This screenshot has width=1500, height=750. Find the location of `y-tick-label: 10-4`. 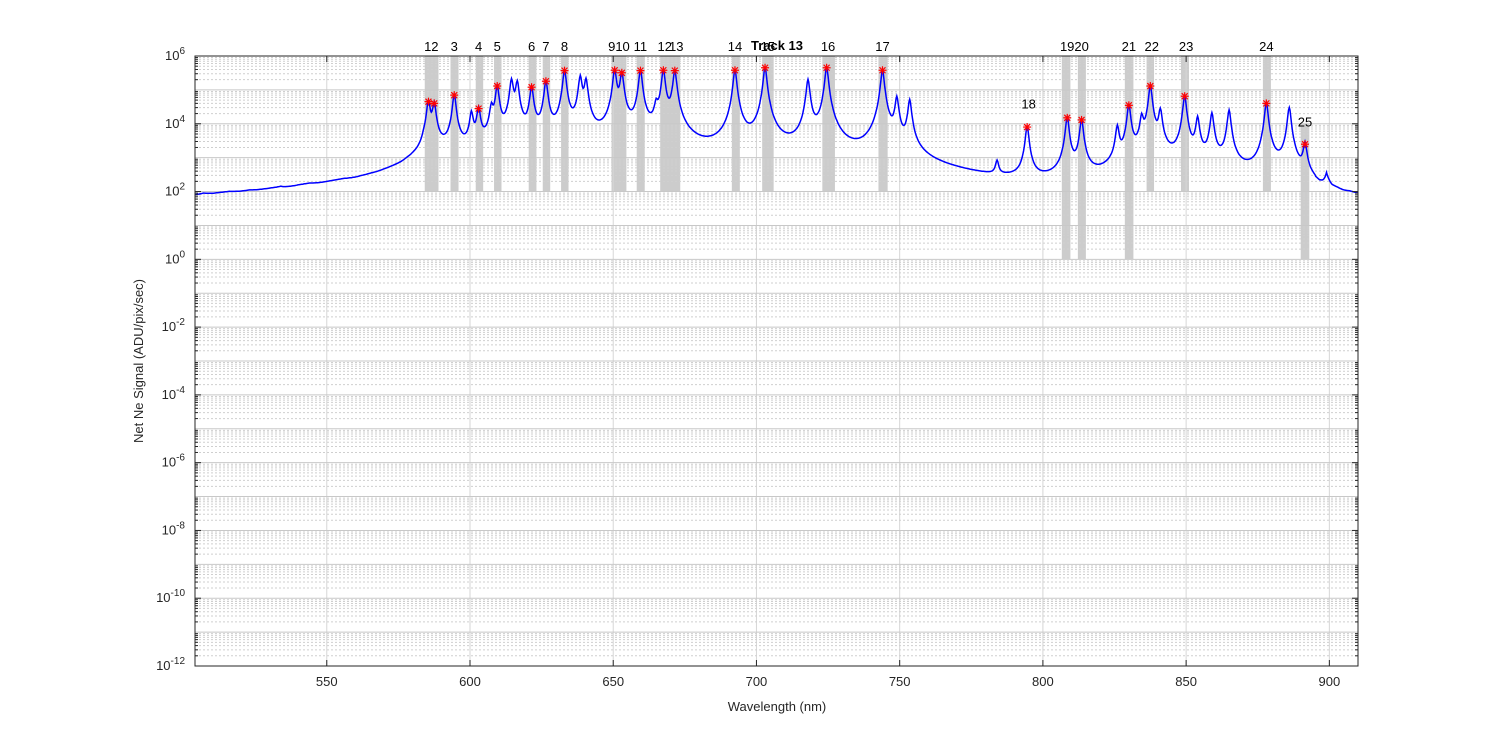

y-tick-label: 10-4 is located at coordinates (174, 393).